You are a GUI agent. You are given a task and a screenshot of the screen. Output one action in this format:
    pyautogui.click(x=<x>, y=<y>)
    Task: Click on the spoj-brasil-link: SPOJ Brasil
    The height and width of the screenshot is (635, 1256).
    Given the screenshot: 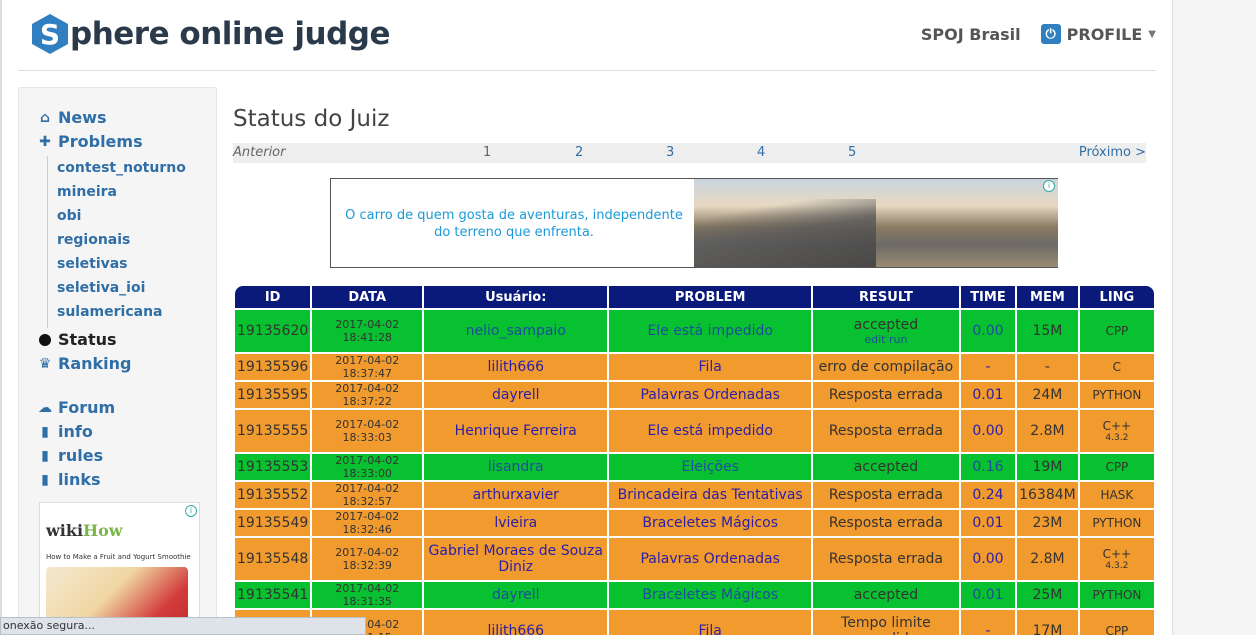 What is the action you would take?
    pyautogui.click(x=971, y=34)
    